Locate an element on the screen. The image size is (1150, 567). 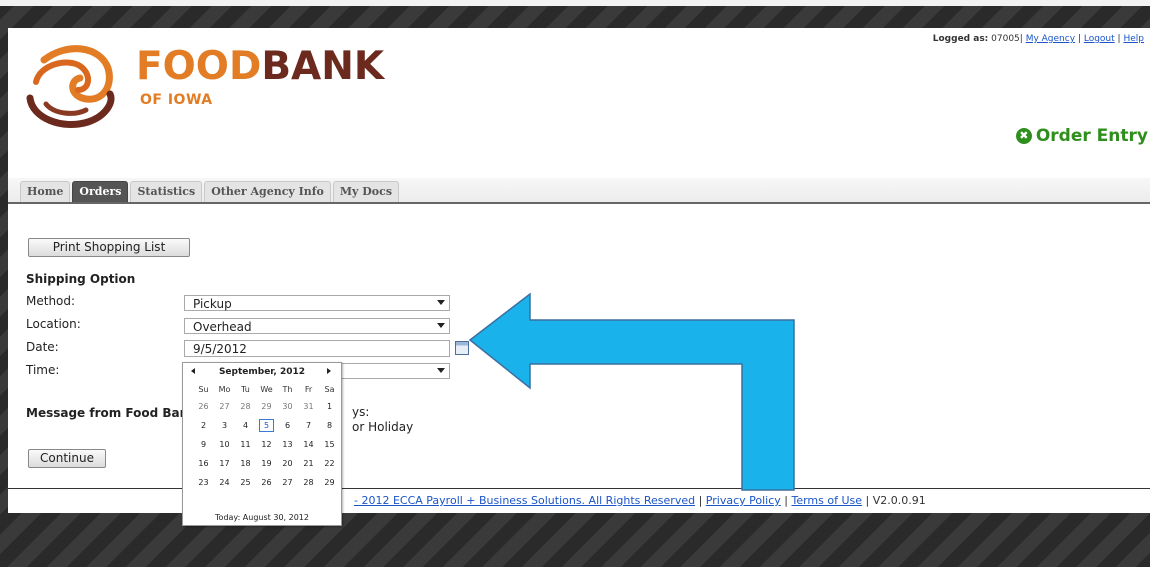
foodbank-logo is located at coordinates (70, 86).